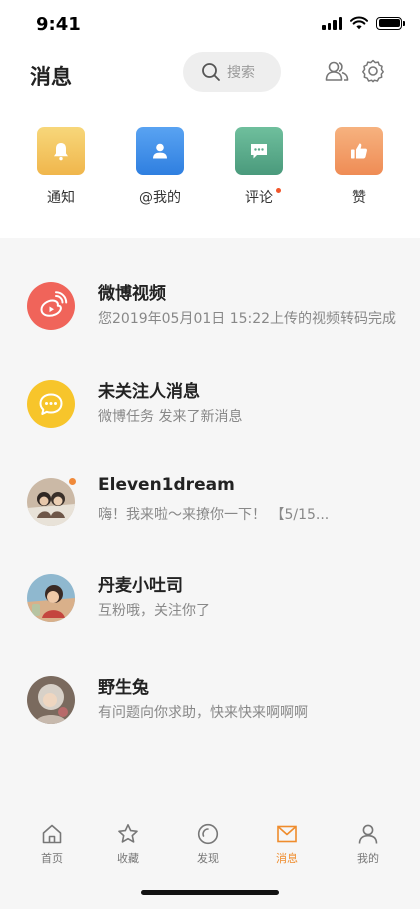 Image resolution: width=420 pixels, height=909 pixels. I want to click on shortcut-likes: 赞, so click(359, 167).